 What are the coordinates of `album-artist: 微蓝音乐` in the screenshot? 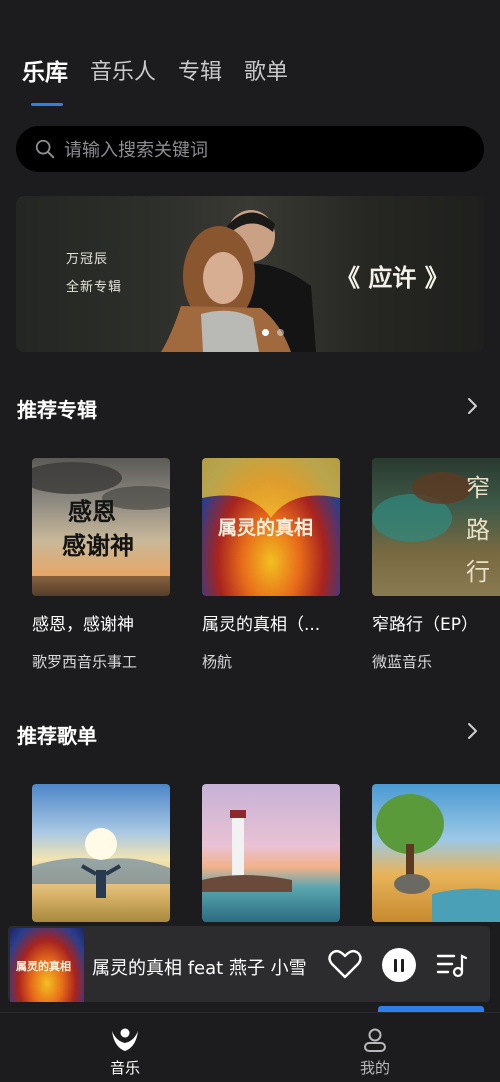 It's located at (402, 662).